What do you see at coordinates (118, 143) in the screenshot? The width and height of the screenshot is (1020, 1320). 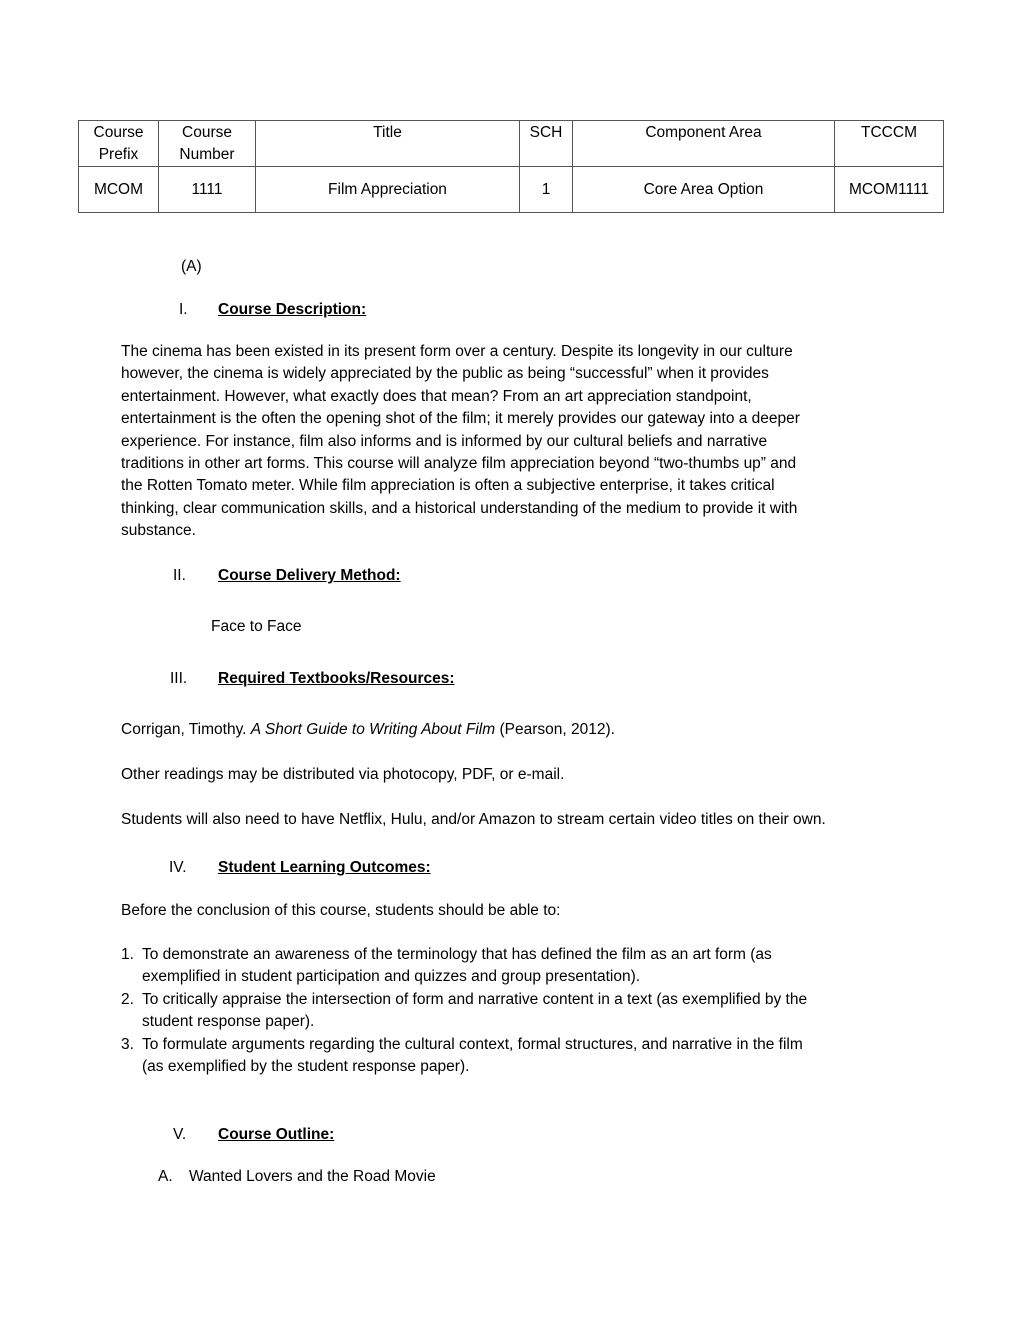 I see `header-course-prefix: Course Prefix` at bounding box center [118, 143].